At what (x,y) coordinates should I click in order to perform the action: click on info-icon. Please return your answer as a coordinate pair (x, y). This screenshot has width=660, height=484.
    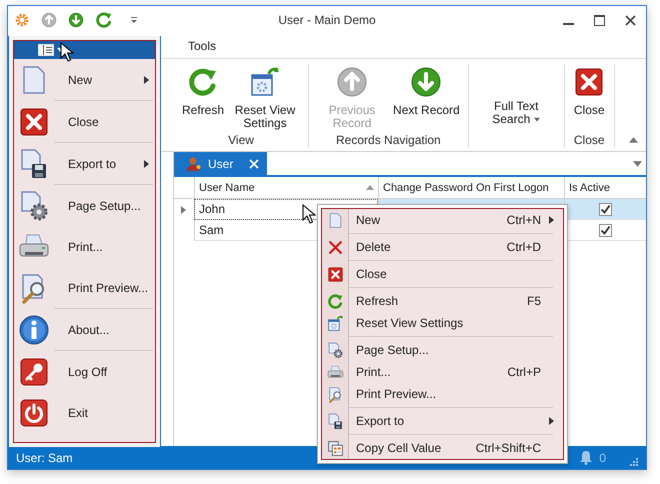
    Looking at the image, I should click on (34, 330).